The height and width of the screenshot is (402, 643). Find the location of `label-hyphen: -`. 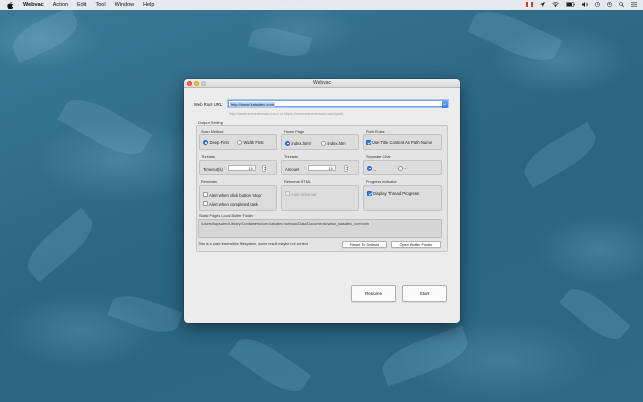

label-hyphen: - is located at coordinates (405, 168).